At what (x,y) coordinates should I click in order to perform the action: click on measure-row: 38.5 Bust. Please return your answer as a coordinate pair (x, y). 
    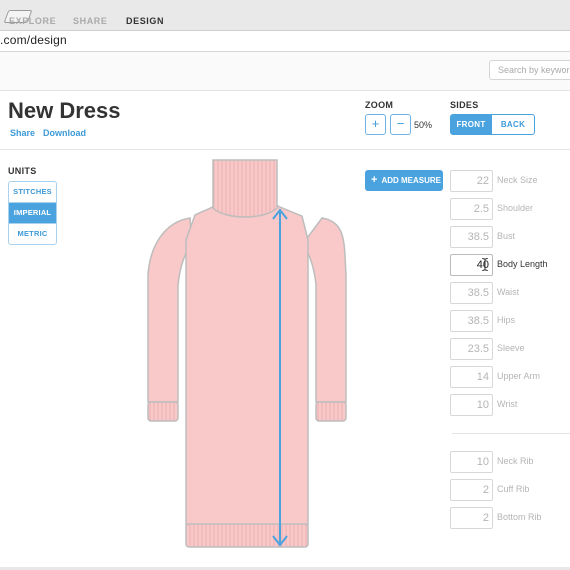
    Looking at the image, I should click on (510, 237).